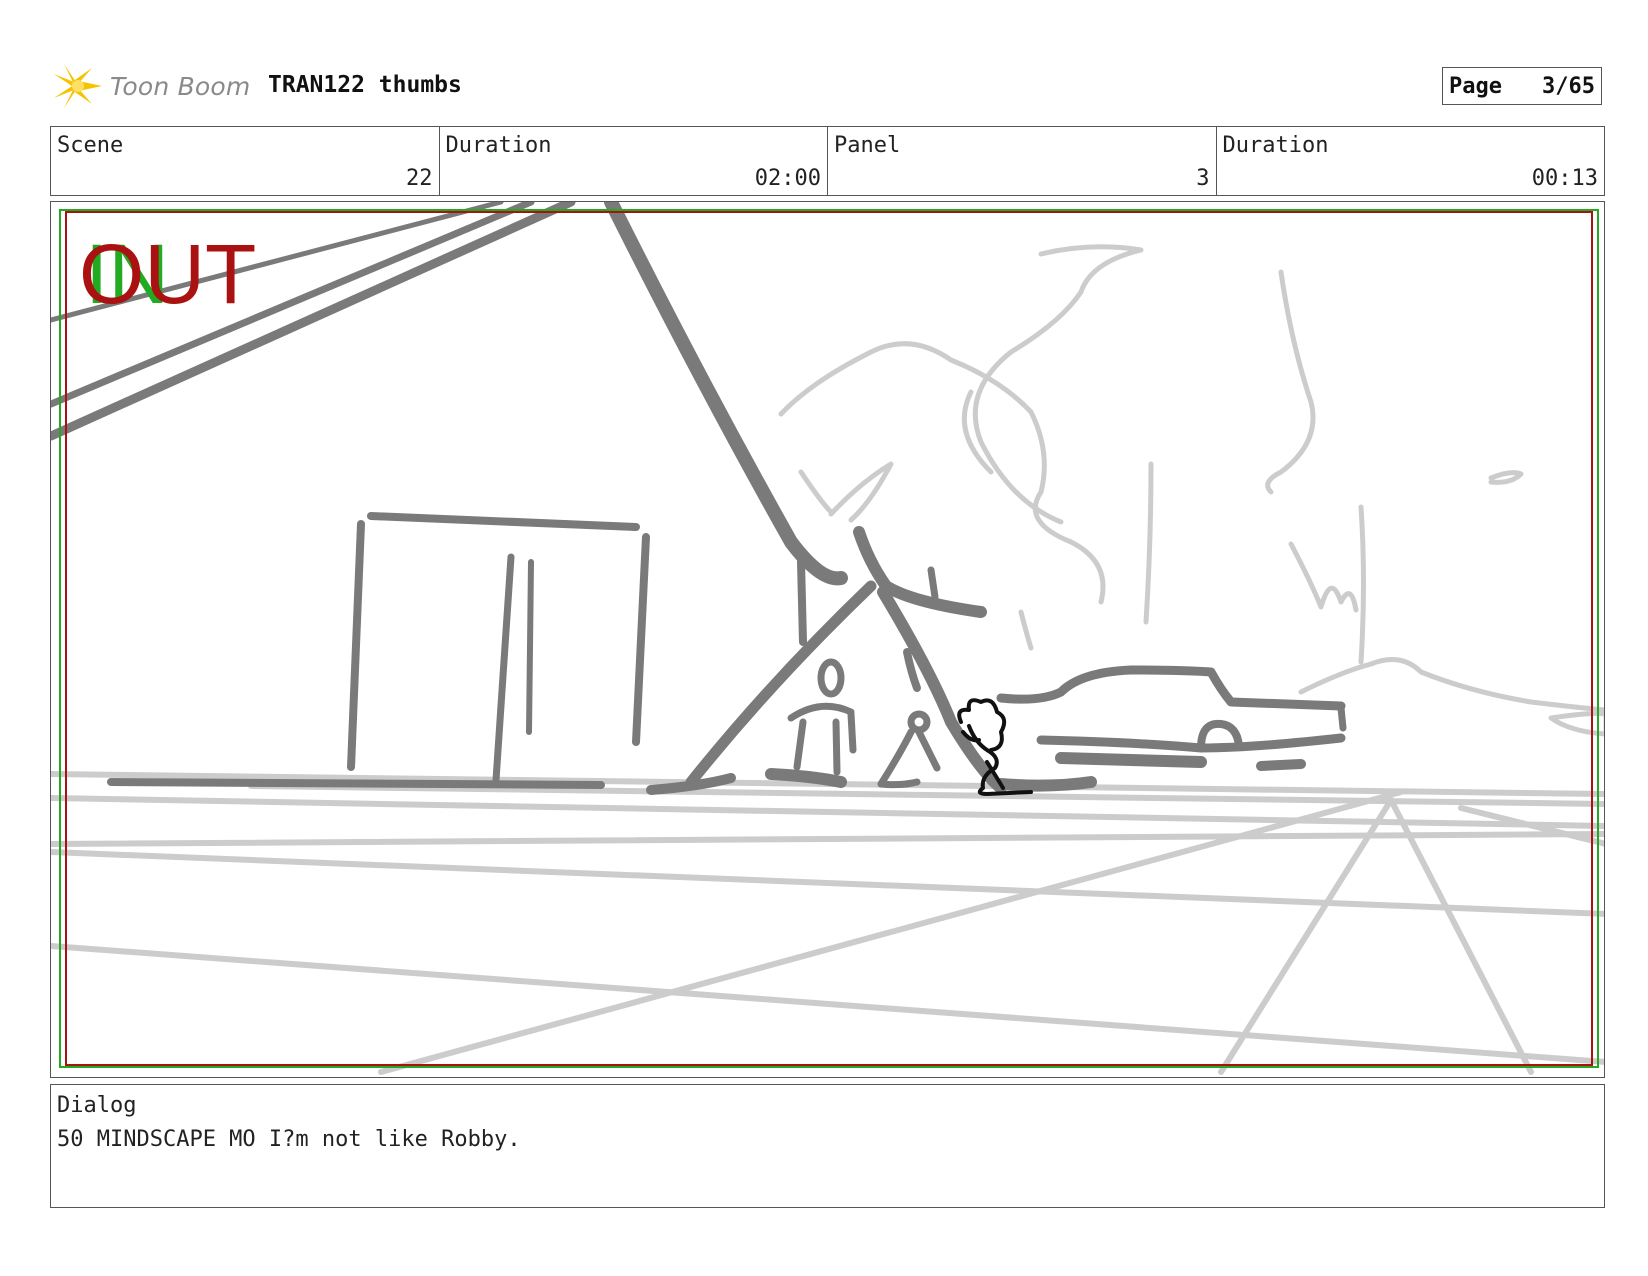 This screenshot has width=1648, height=1276. I want to click on tent-frame, so click(871, 660).